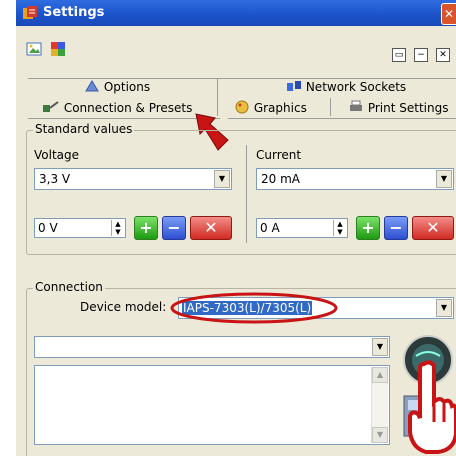  Describe the element at coordinates (330, 107) in the screenshot. I see `tab-separator` at that location.